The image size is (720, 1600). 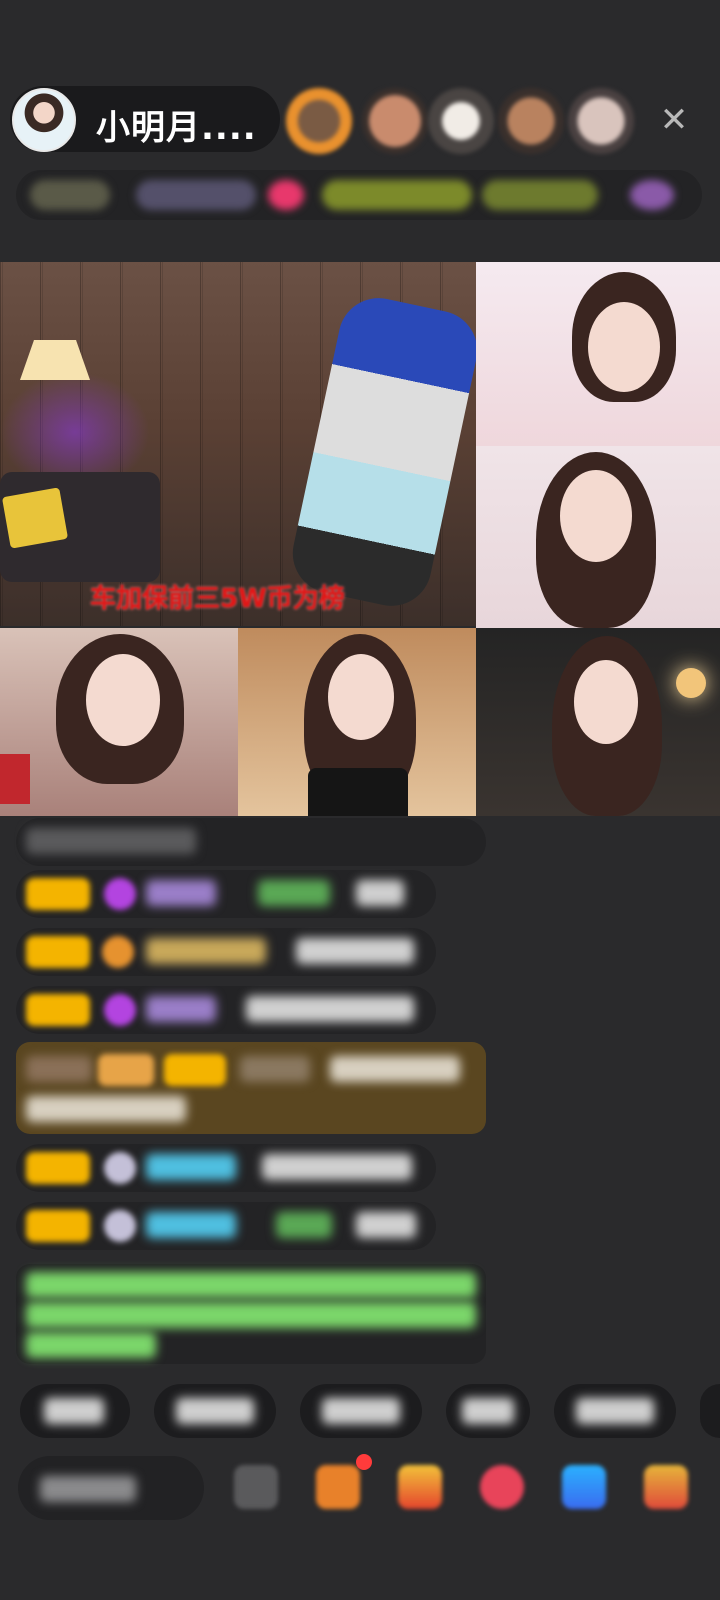 What do you see at coordinates (380, 452) in the screenshot?
I see `performer-figure` at bounding box center [380, 452].